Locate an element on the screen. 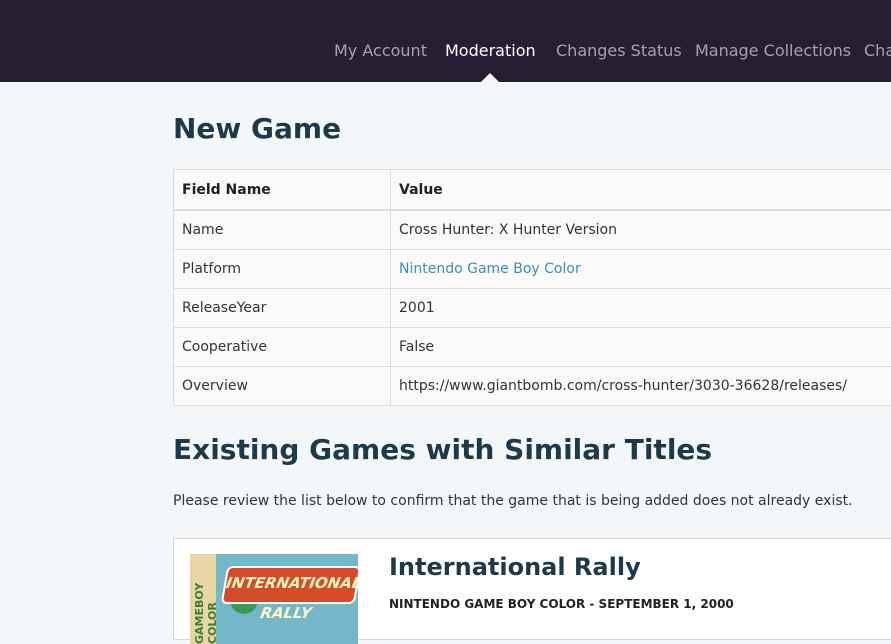 This screenshot has width=891, height=644. cover-logo: INTERNATIONAL RALLY is located at coordinates (289, 585).